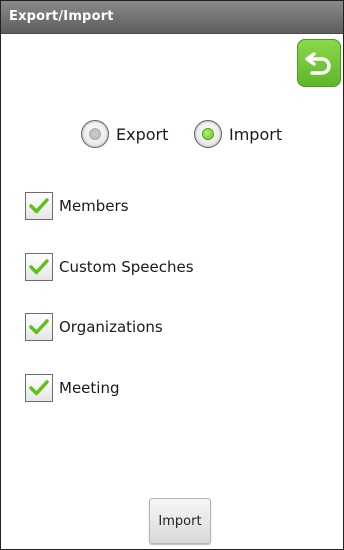 This screenshot has height=550, width=344. I want to click on import-radio-label: Import, so click(256, 134).